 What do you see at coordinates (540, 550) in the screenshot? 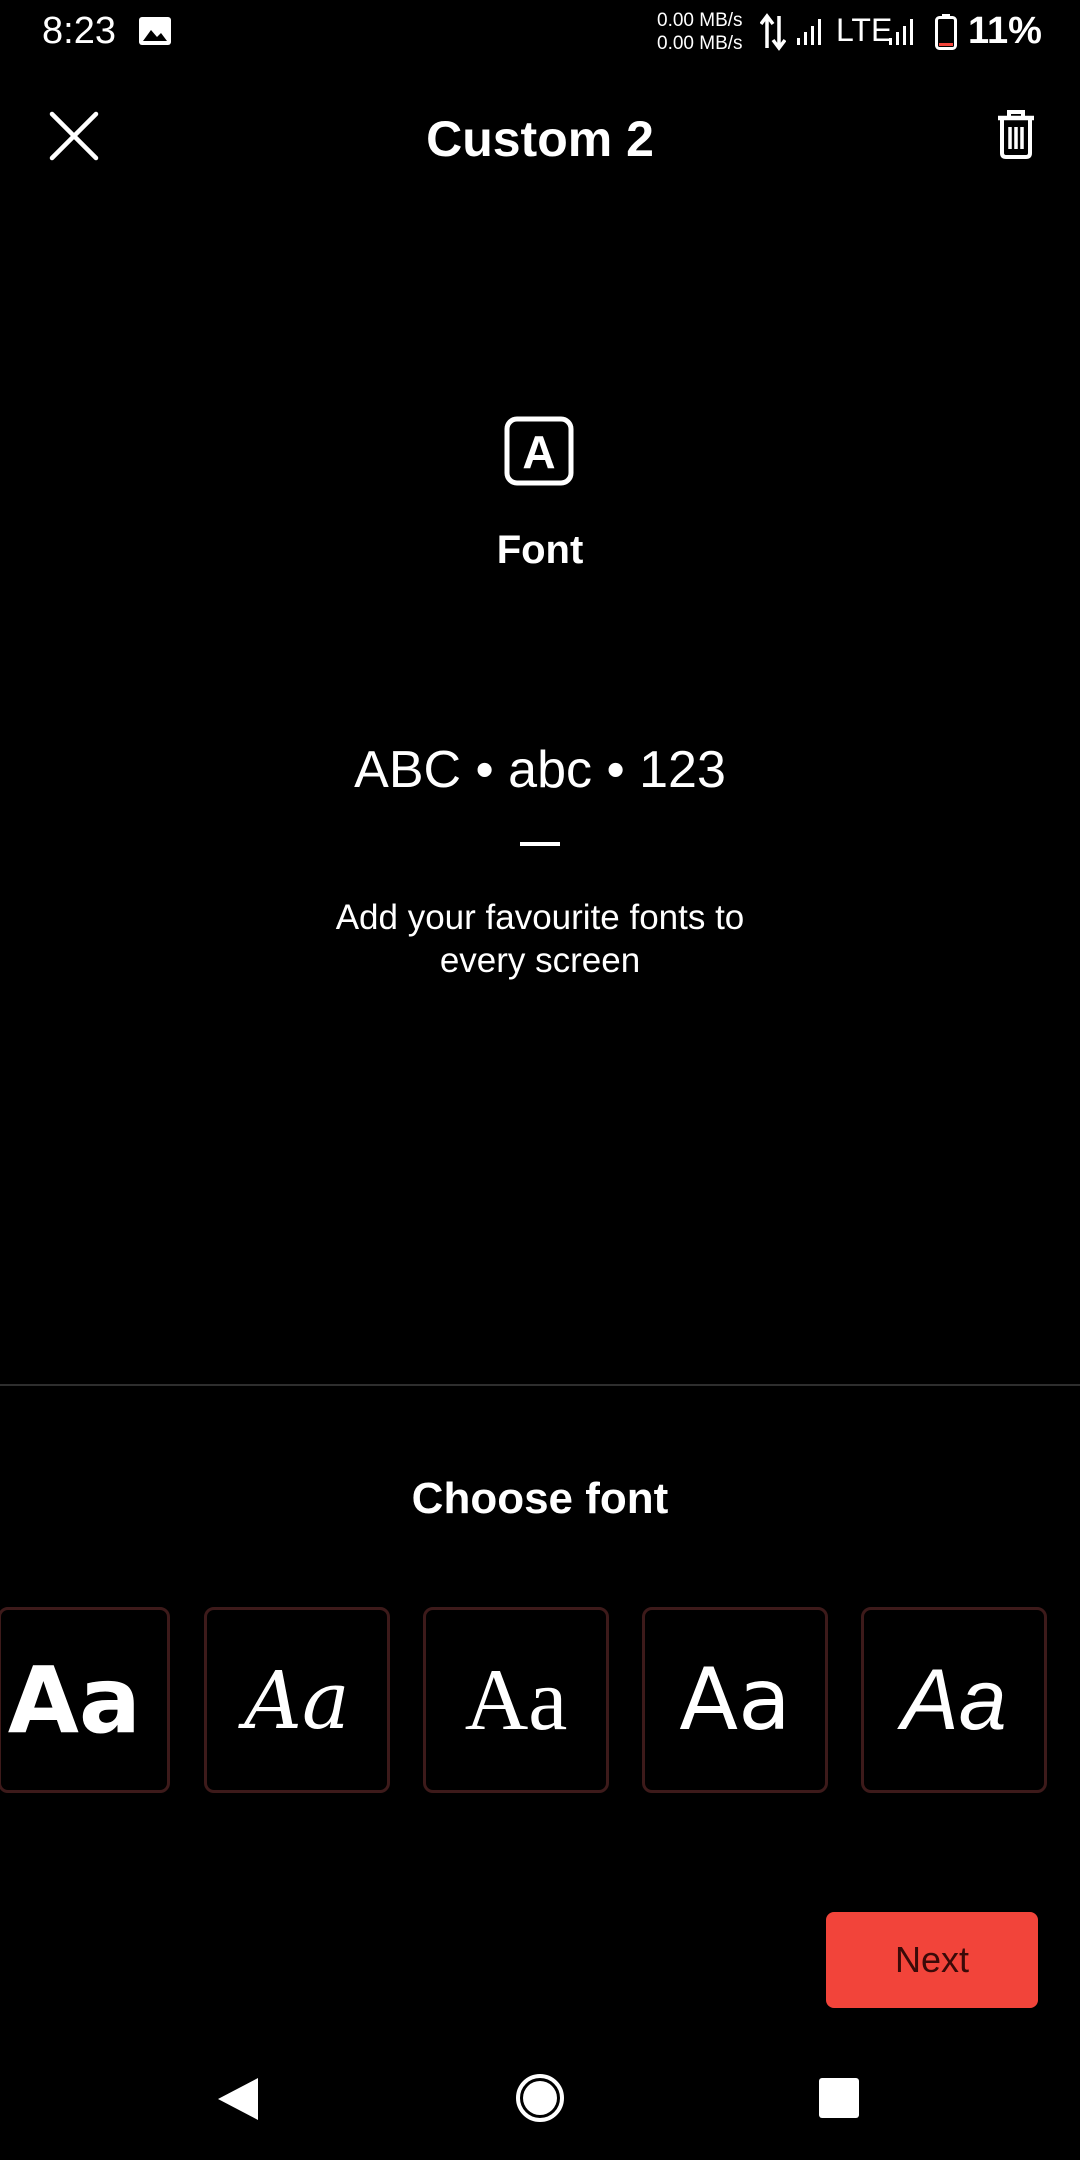
I see `feature-title: Font` at bounding box center [540, 550].